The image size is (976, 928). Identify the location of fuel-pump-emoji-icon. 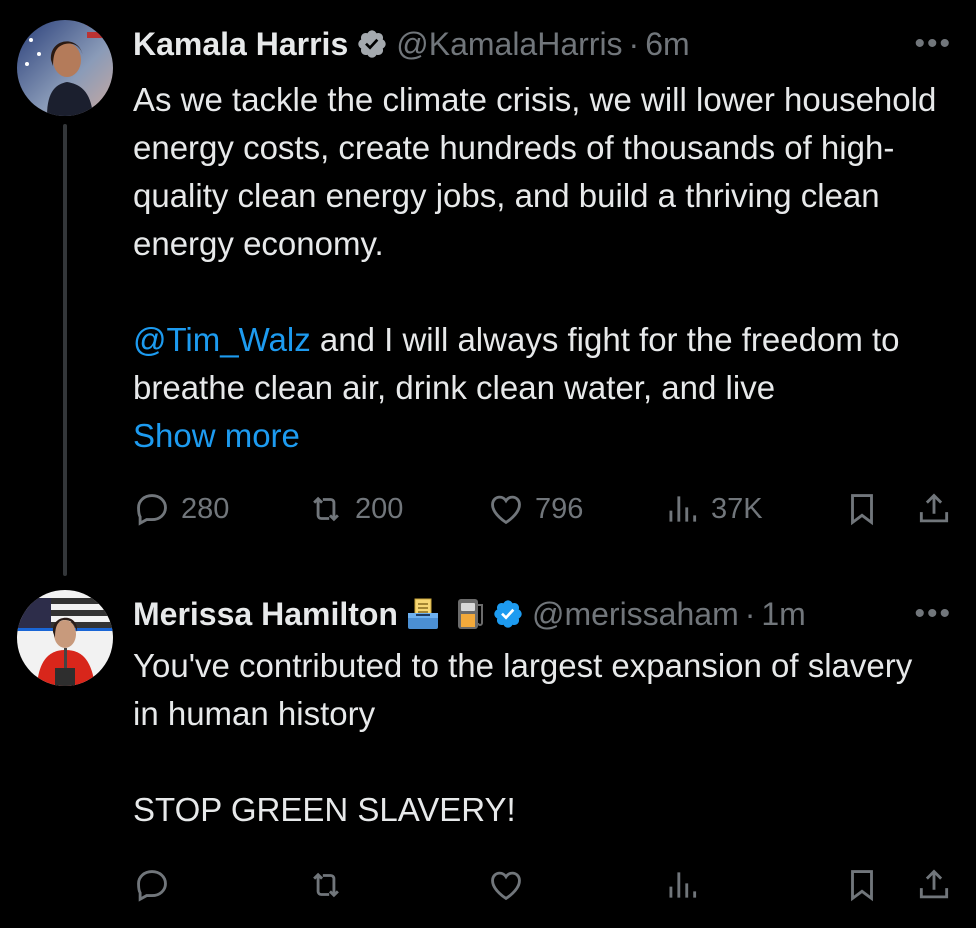
(471, 614).